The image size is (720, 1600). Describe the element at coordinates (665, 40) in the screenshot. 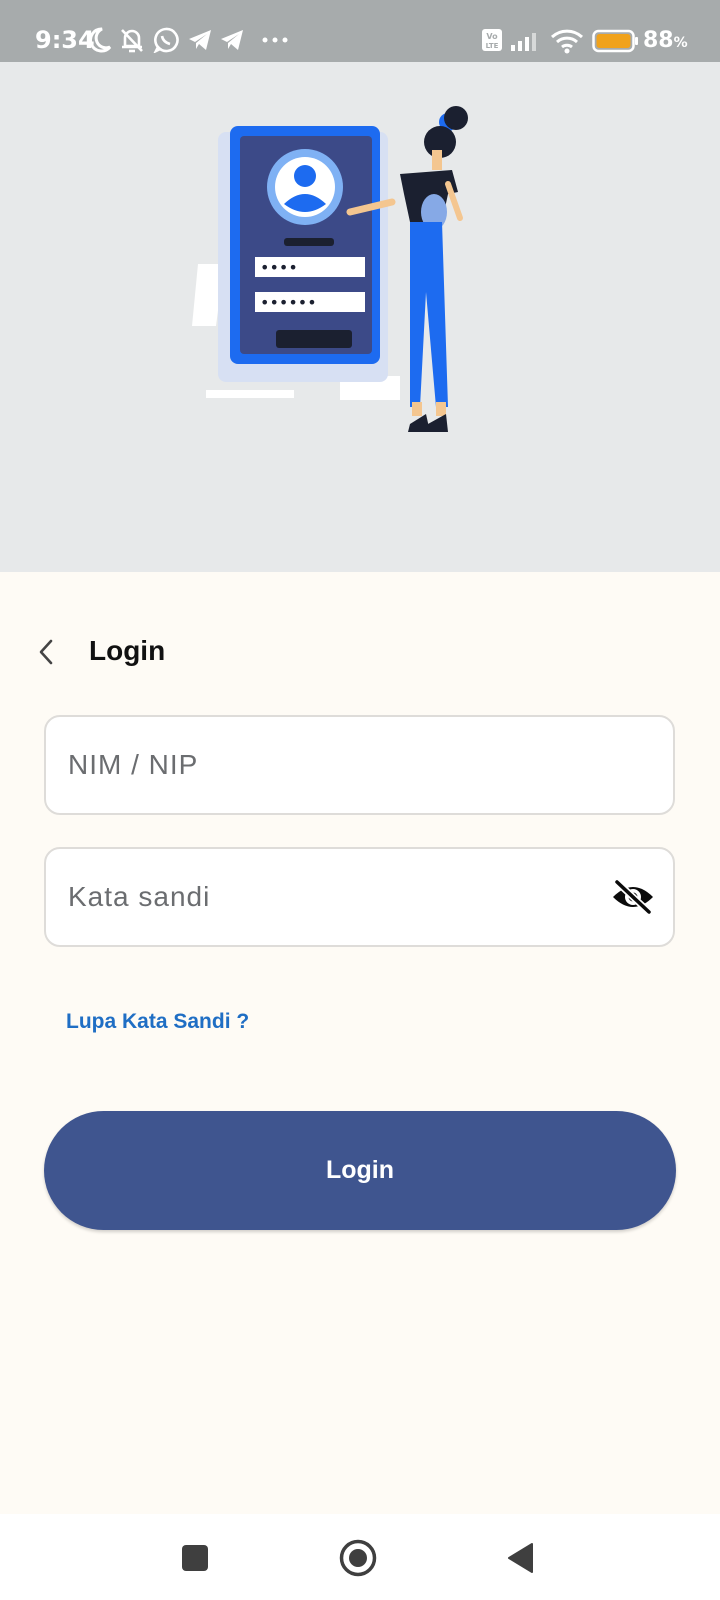

I see `battery-percent: 88%` at that location.